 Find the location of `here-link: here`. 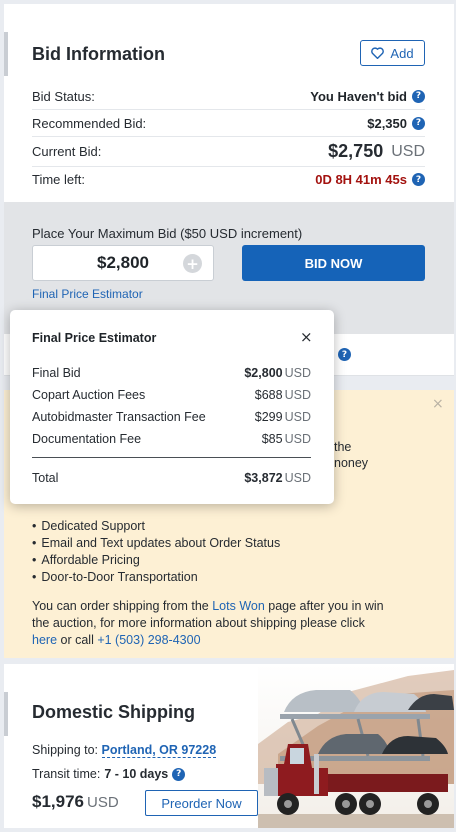

here-link: here is located at coordinates (44, 640).